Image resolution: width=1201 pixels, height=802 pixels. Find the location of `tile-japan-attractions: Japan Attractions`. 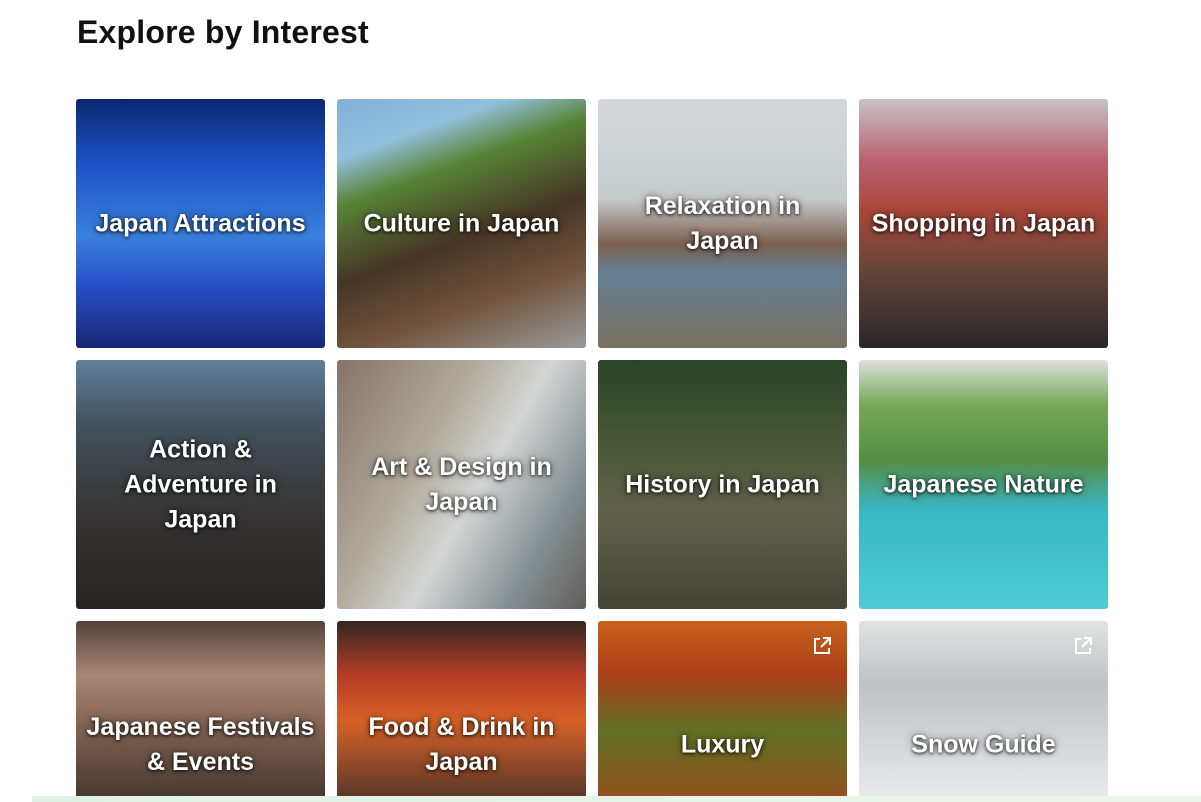

tile-japan-attractions: Japan Attractions is located at coordinates (200, 223).